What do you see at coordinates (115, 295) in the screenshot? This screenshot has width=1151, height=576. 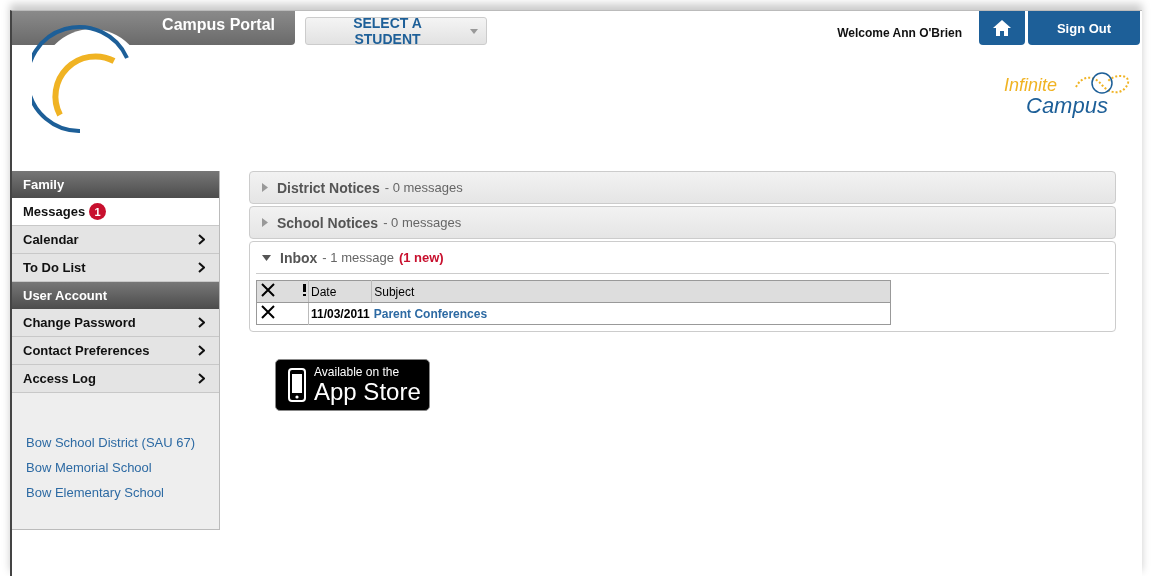 I see `sidebar-section-header: User Account` at bounding box center [115, 295].